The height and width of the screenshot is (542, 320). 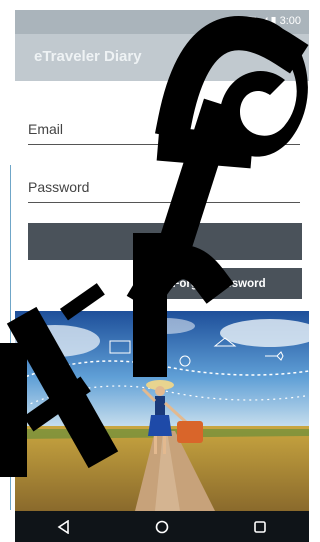 What do you see at coordinates (219, 283) in the screenshot?
I see `forget-password-button: Forget Password` at bounding box center [219, 283].